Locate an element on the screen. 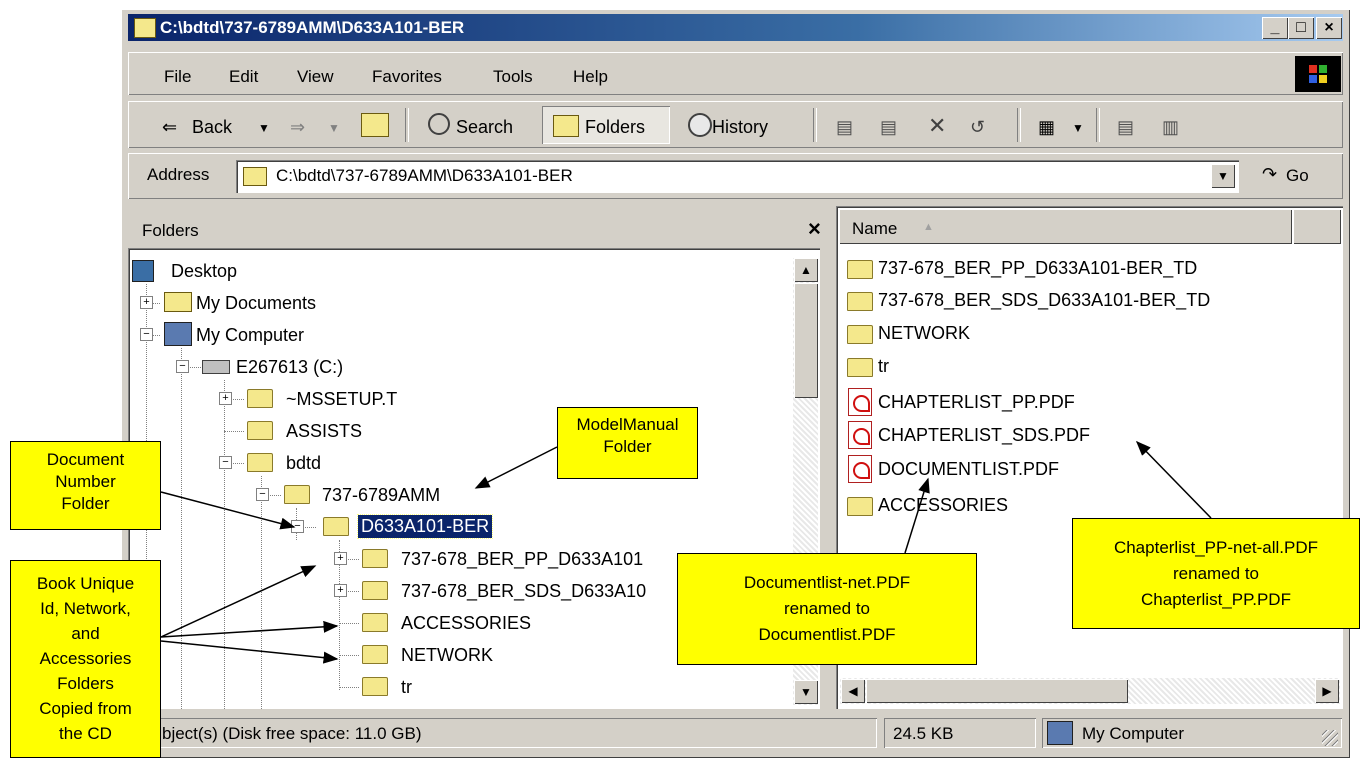 The image size is (1362, 758). arrow-book-network is located at coordinates (249, 652).